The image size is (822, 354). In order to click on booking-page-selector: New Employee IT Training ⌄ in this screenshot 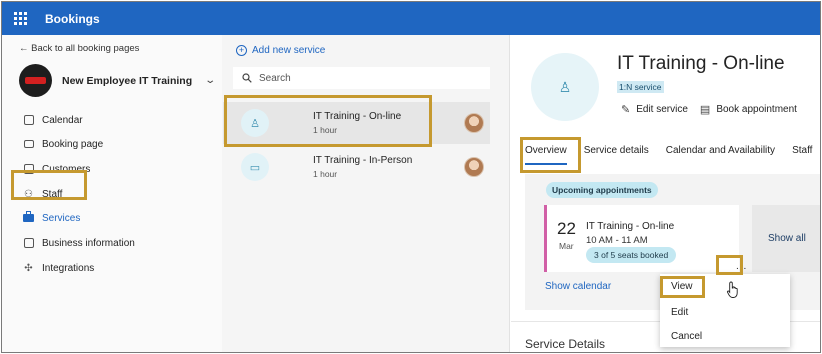, I will do `click(118, 80)`.